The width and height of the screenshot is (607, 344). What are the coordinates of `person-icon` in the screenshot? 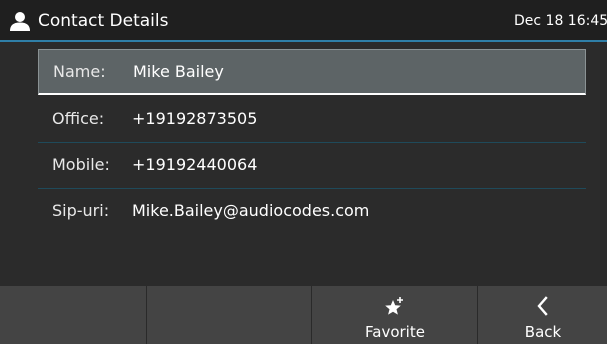 It's located at (20, 21).